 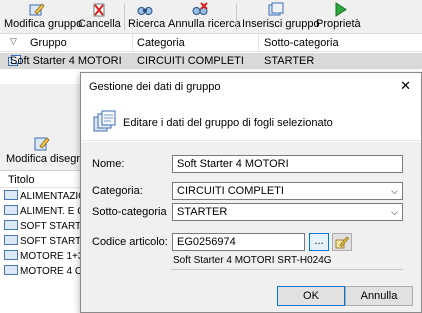 I want to click on list-item: ALIMENT. E C, so click(x=44, y=212).